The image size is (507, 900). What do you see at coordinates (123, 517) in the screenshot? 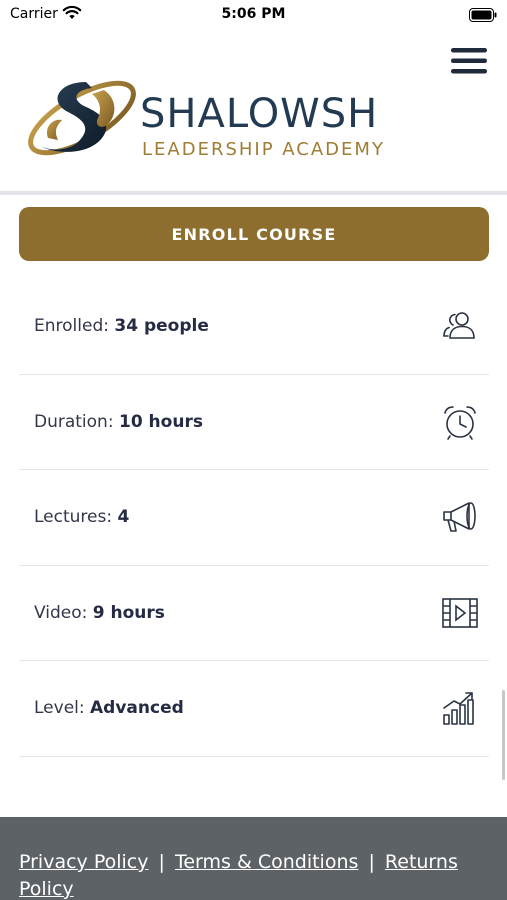
I see `info-value: 4` at bounding box center [123, 517].